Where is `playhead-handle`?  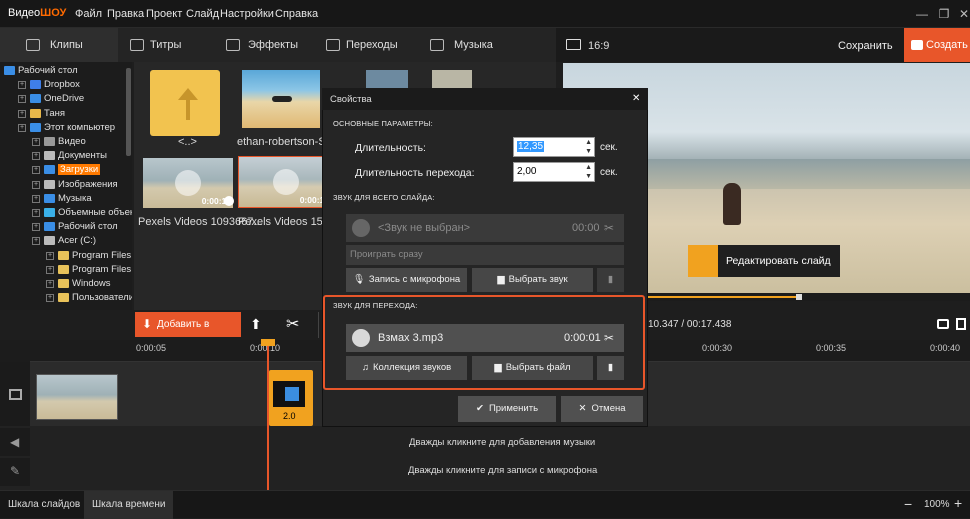
playhead-handle is located at coordinates (268, 342).